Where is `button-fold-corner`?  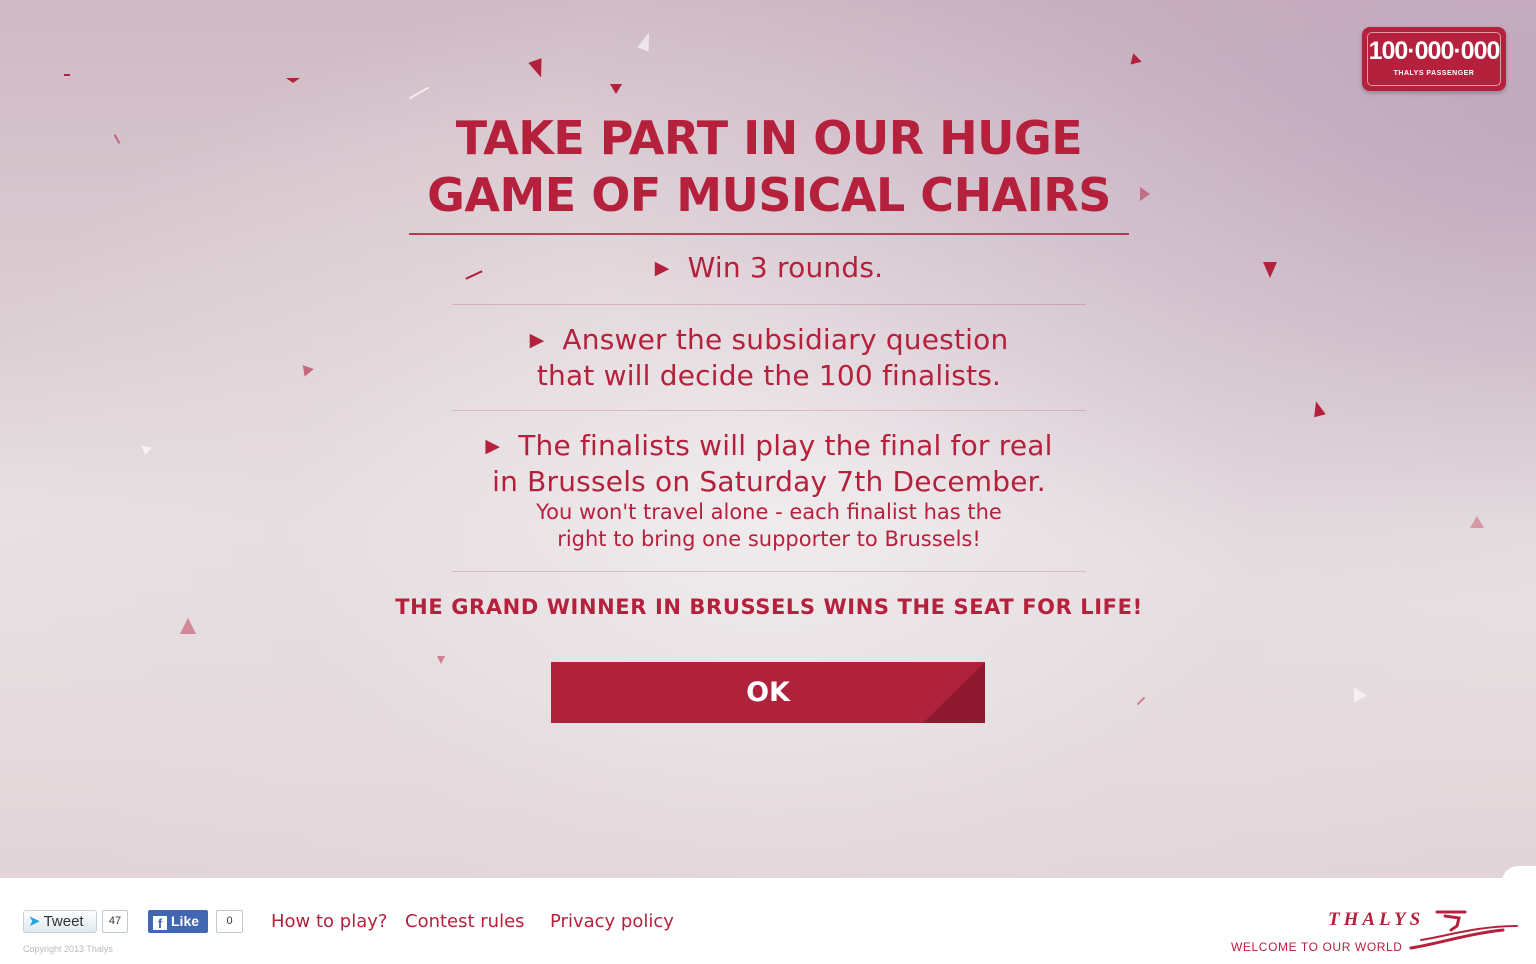 button-fold-corner is located at coordinates (954, 692).